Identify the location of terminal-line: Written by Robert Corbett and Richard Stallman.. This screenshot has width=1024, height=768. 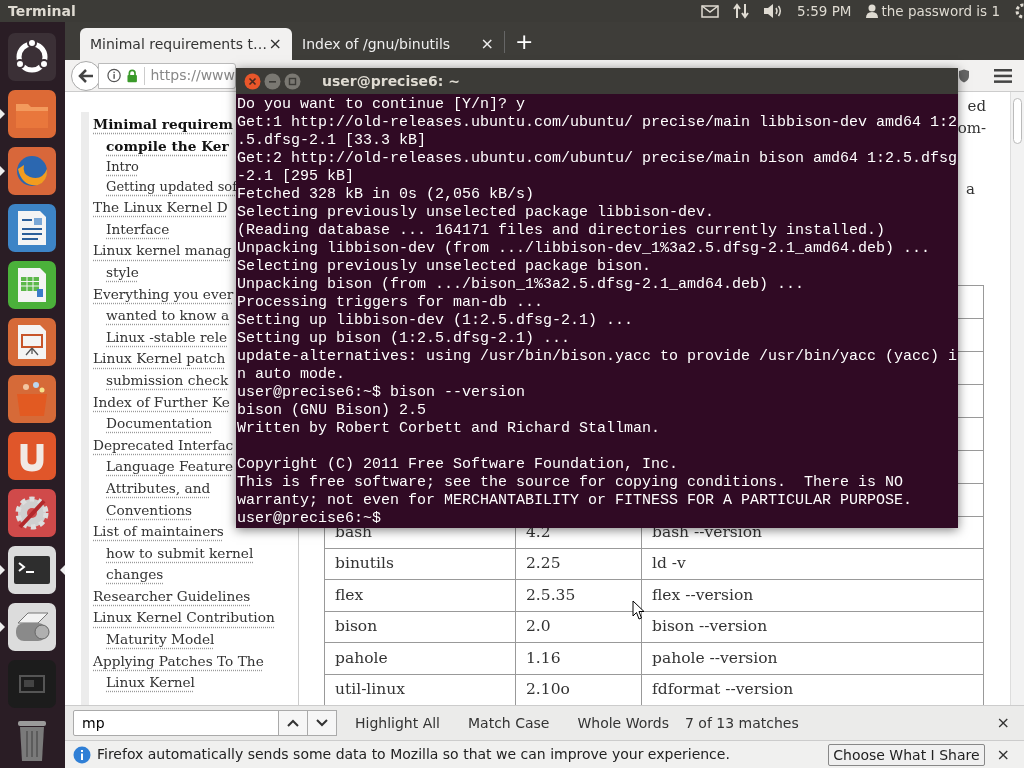
(449, 429).